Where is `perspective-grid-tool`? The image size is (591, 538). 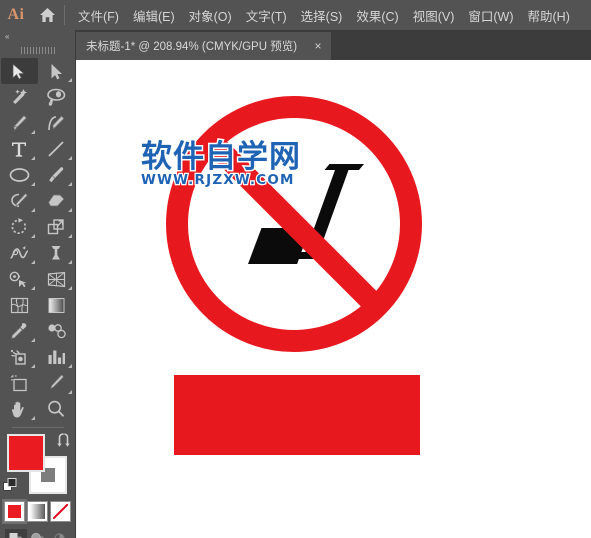
perspective-grid-tool is located at coordinates (56, 279).